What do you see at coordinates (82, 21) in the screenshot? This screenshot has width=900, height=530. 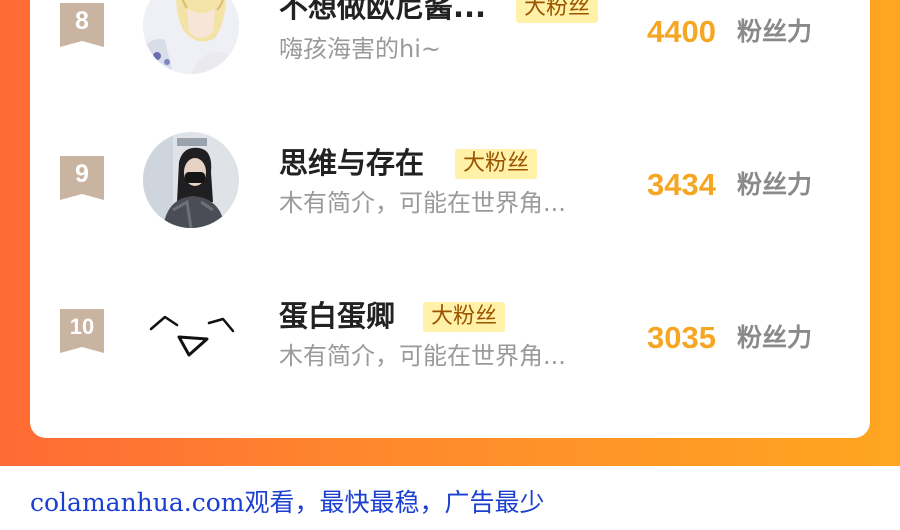 I see `rank-number: 8` at bounding box center [82, 21].